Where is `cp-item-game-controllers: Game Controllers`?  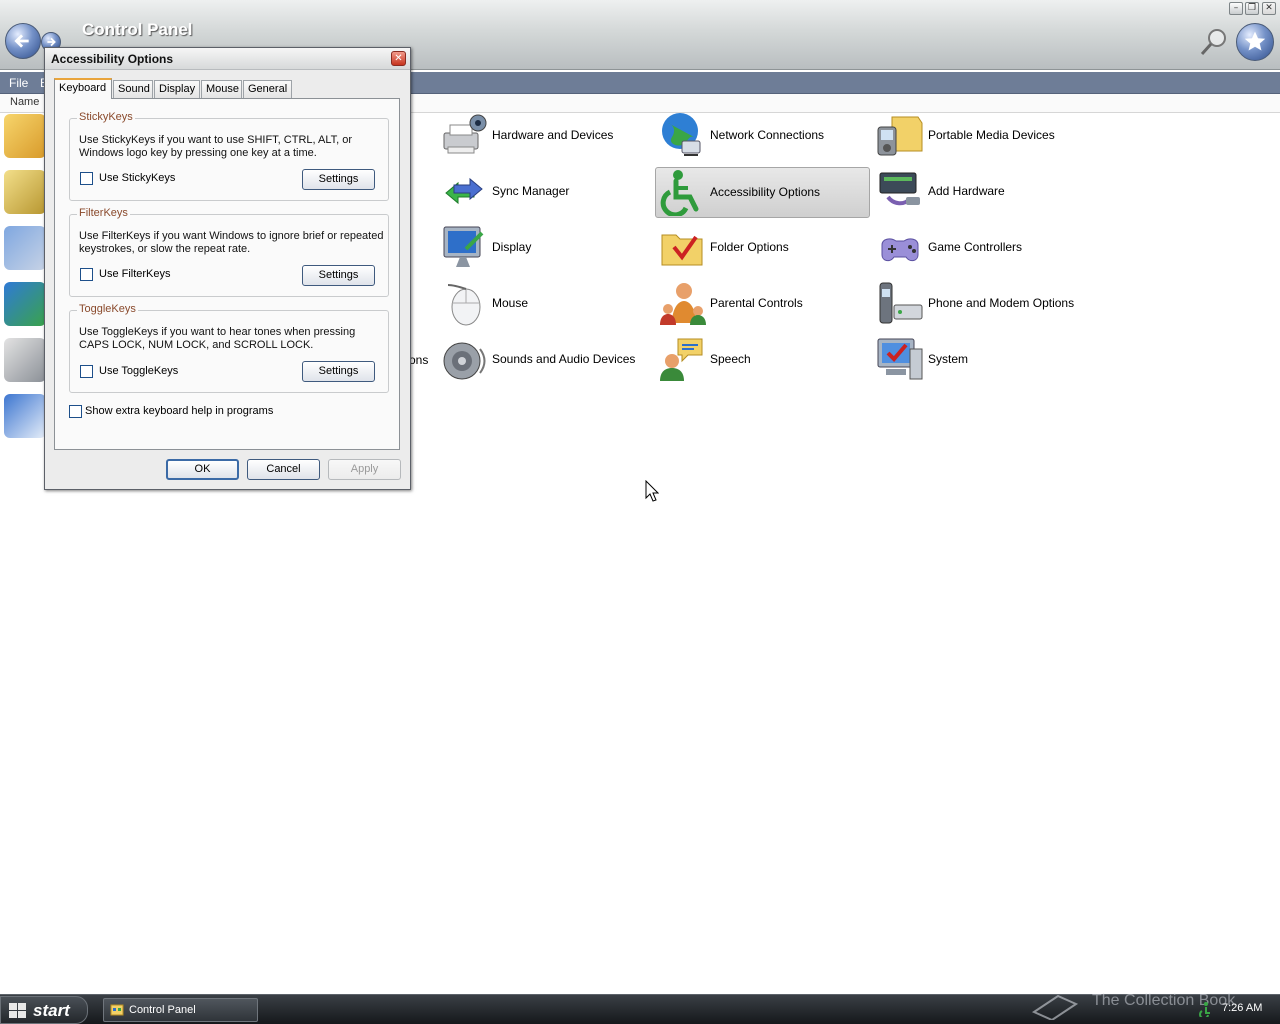
cp-item-game-controllers: Game Controllers is located at coordinates (983, 248).